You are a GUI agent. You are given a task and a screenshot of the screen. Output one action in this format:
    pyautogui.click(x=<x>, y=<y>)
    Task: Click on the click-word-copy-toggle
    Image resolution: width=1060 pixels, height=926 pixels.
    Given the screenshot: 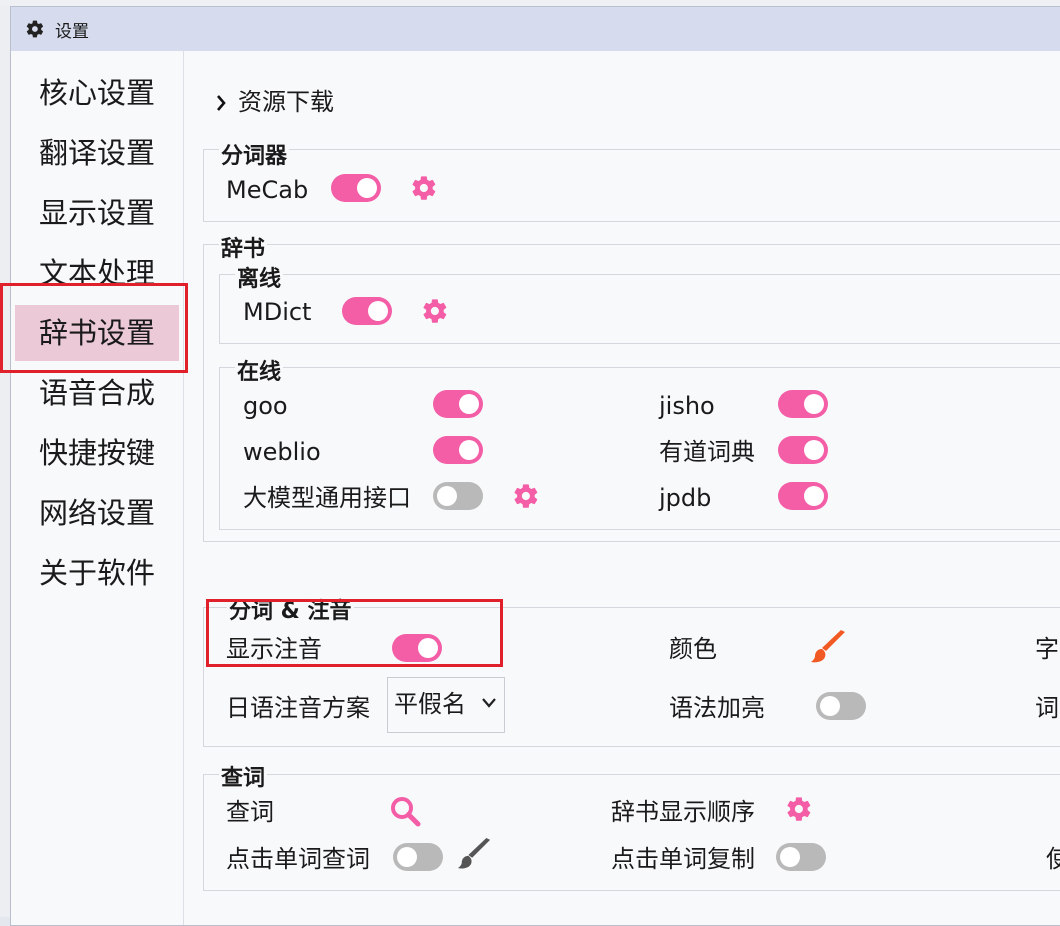 What is the action you would take?
    pyautogui.click(x=801, y=857)
    